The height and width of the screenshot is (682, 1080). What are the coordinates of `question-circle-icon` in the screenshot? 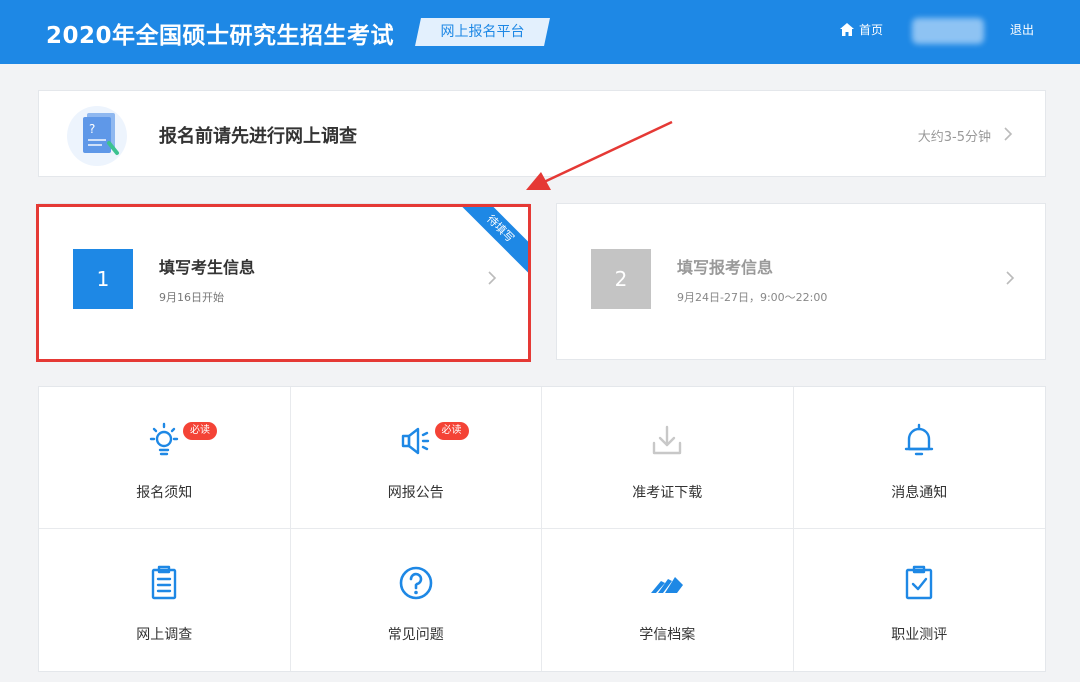 It's located at (416, 583).